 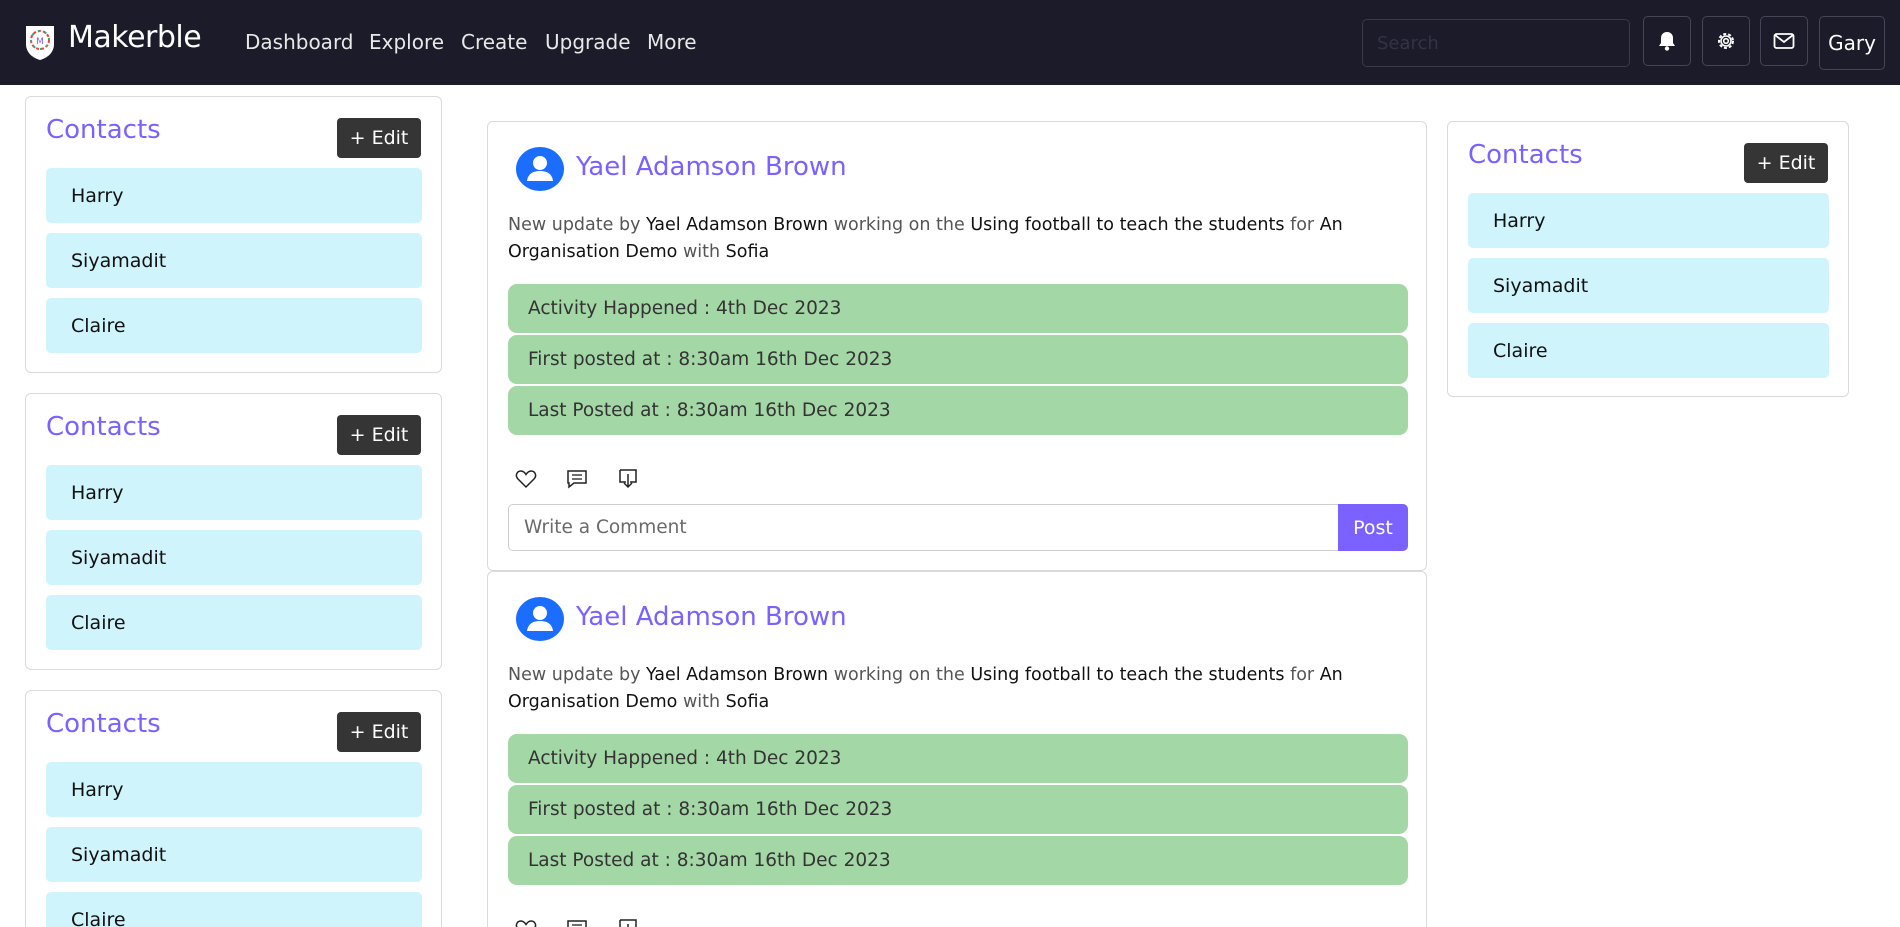 I want to click on post-comment-button: Post, so click(x=1373, y=527).